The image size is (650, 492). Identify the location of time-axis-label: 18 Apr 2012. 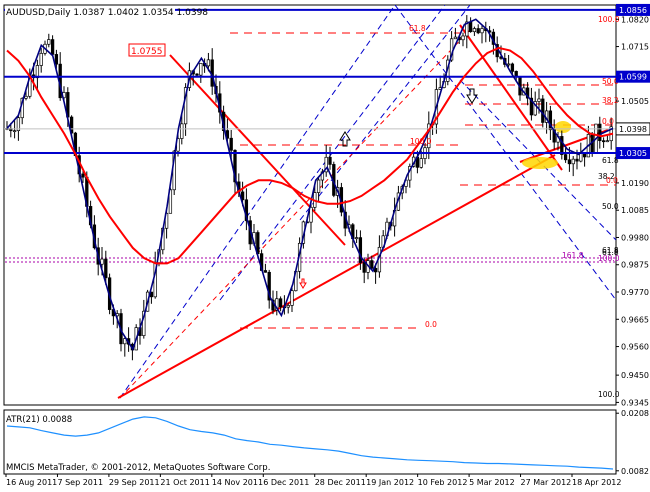
(596, 482).